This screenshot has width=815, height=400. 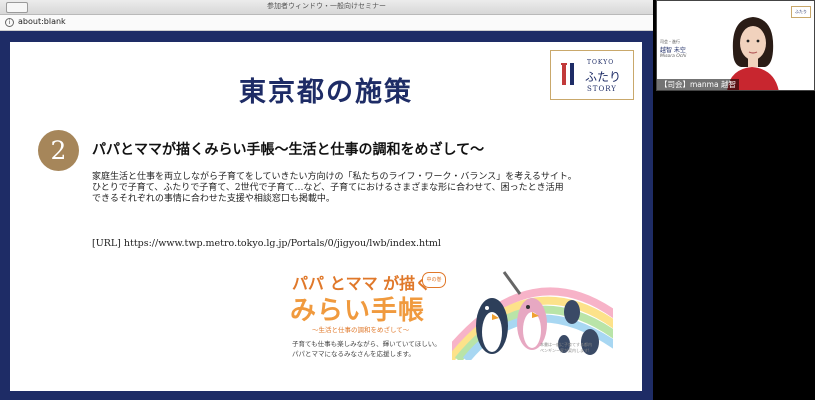 What do you see at coordinates (288, 150) in the screenshot?
I see `item-heading: パパとママが描くみらい手帳〜生活と仕事の調和をめざして〜` at bounding box center [288, 150].